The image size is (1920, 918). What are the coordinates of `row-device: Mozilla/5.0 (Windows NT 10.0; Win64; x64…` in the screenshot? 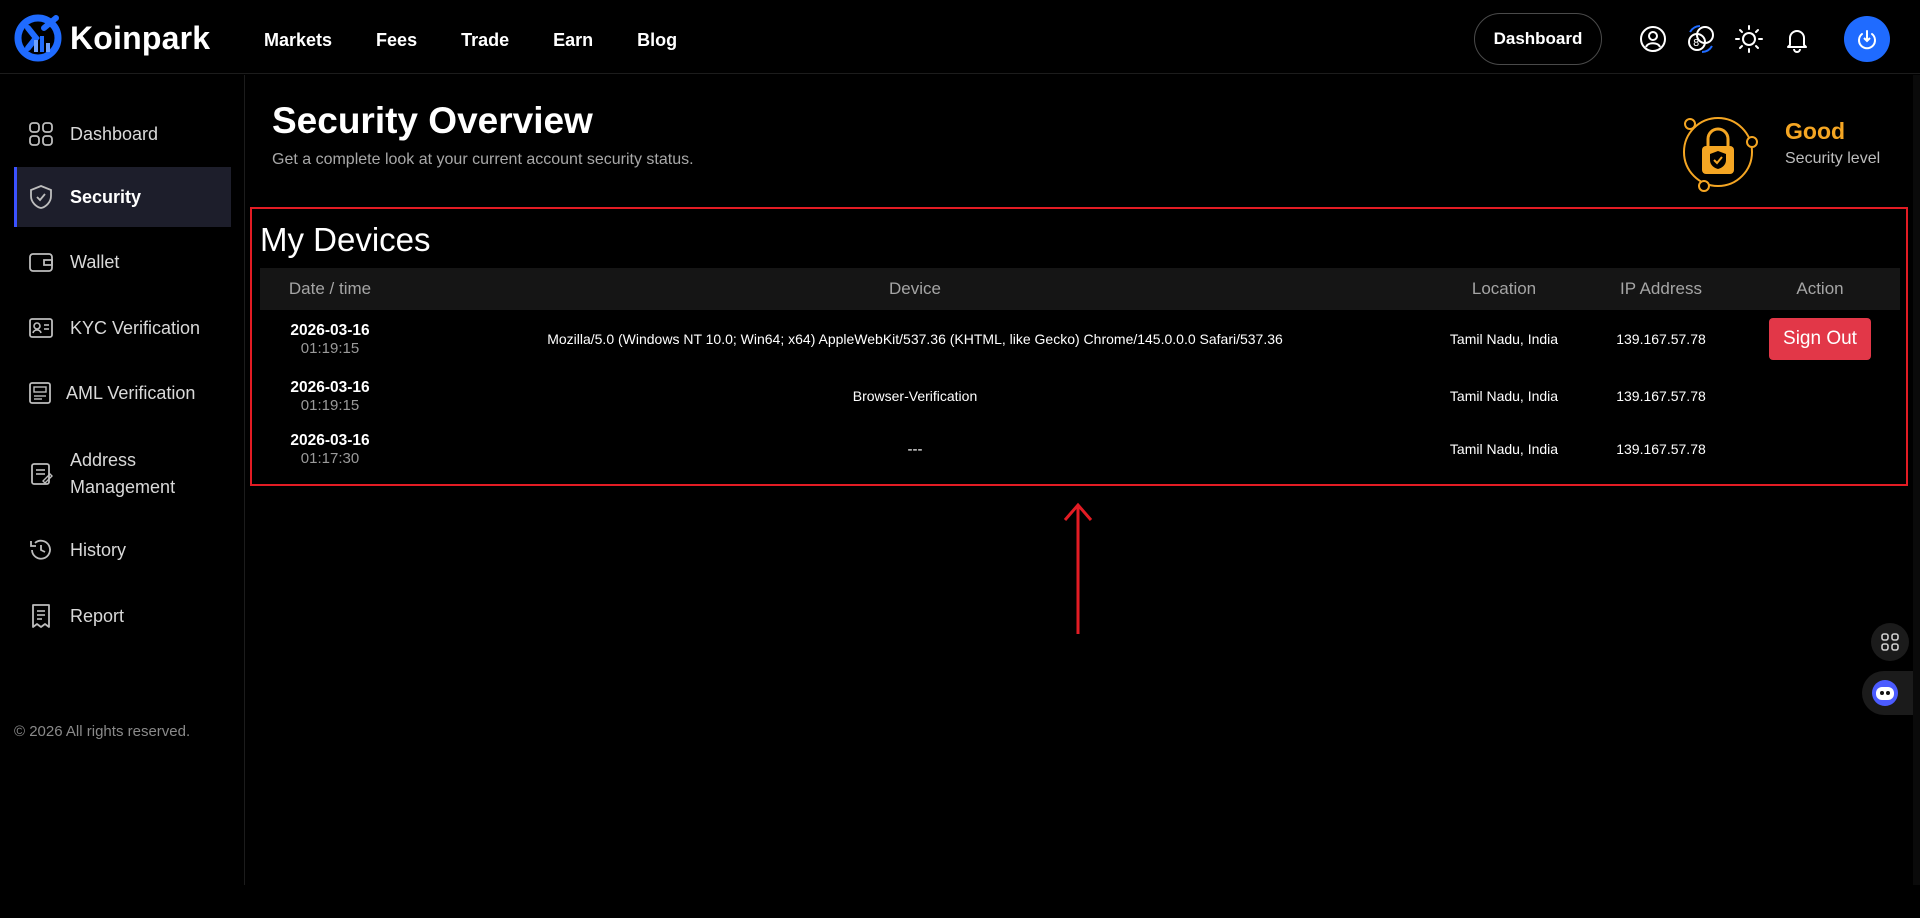 It's located at (915, 339).